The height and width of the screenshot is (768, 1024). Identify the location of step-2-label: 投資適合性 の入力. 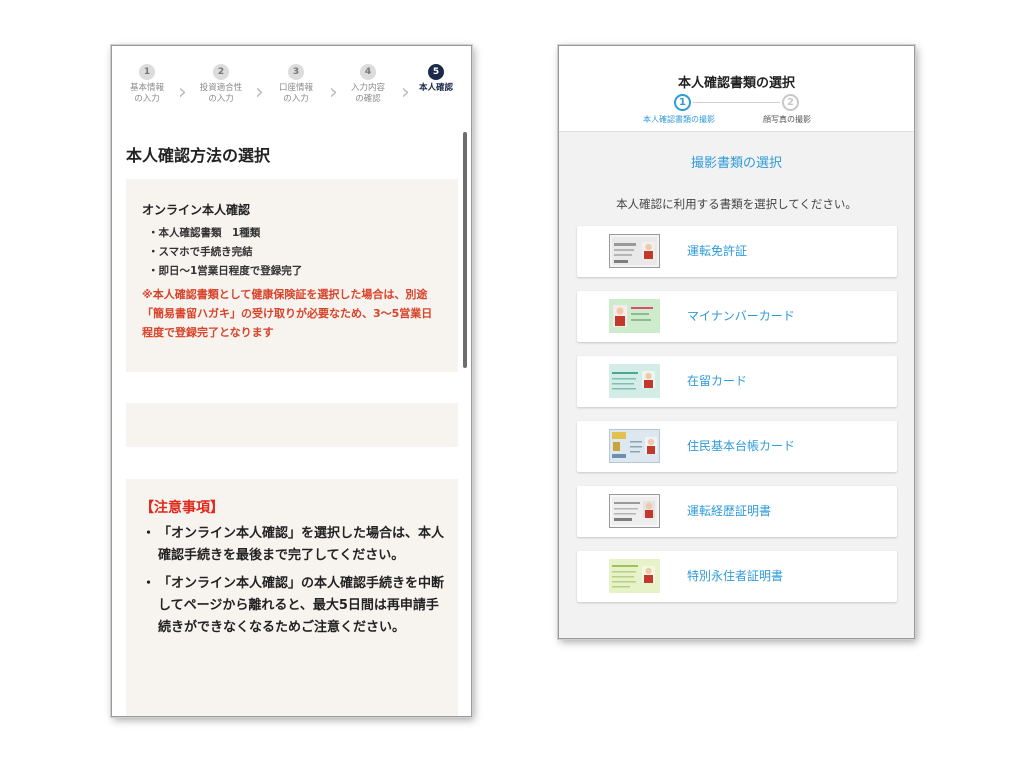
(221, 93).